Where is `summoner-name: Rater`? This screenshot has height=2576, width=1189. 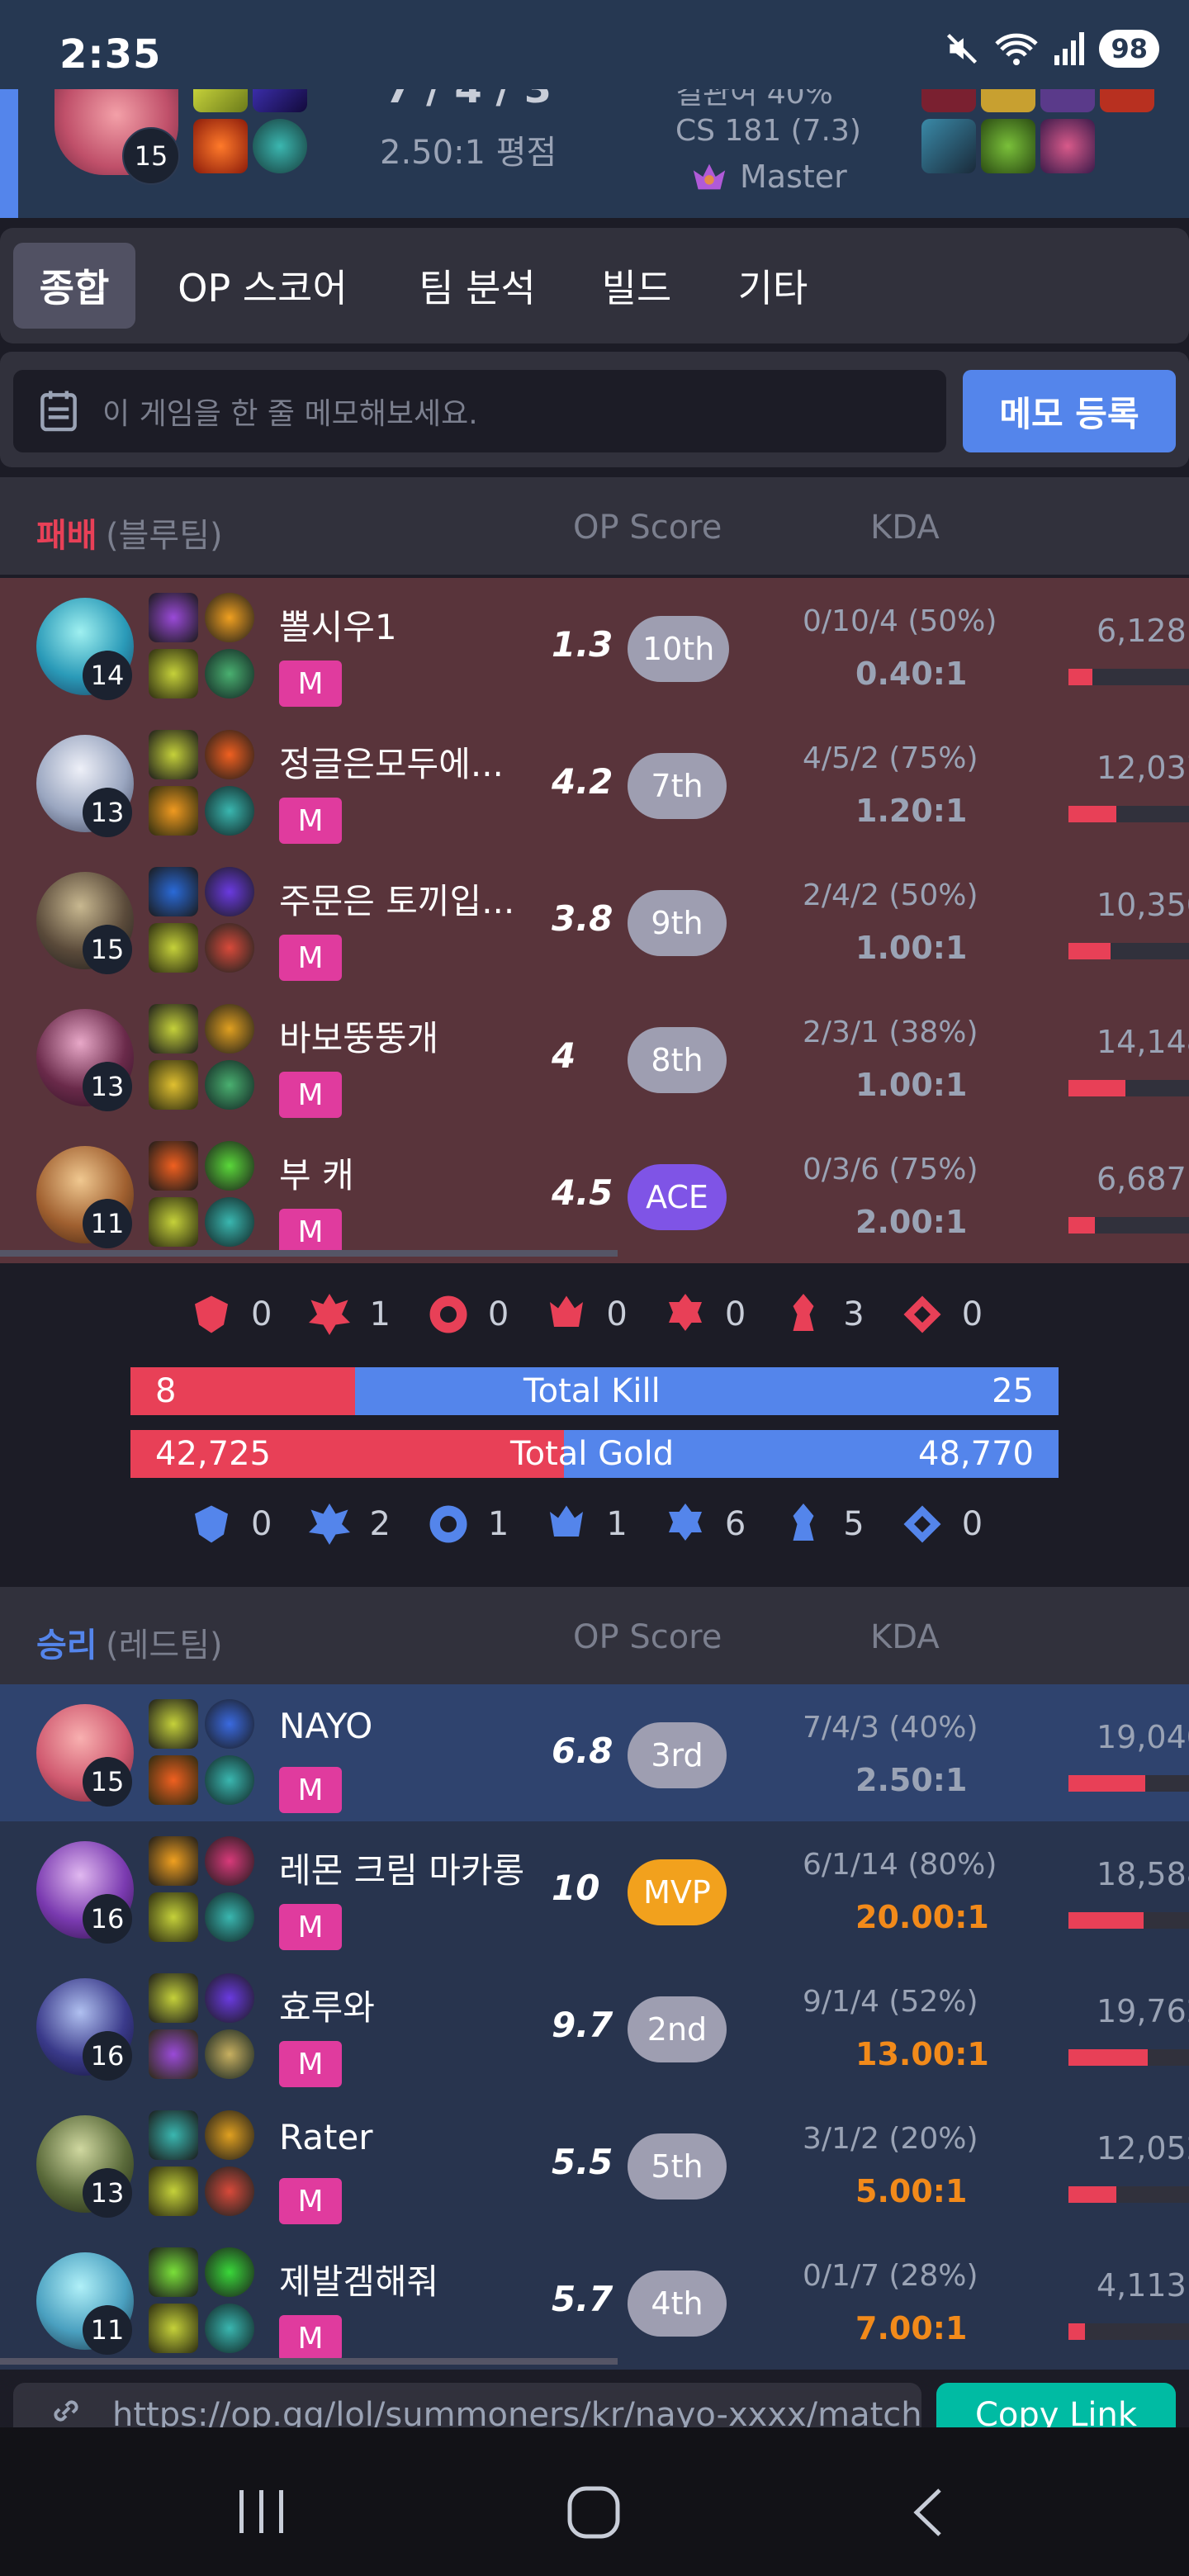 summoner-name: Rater is located at coordinates (326, 2137).